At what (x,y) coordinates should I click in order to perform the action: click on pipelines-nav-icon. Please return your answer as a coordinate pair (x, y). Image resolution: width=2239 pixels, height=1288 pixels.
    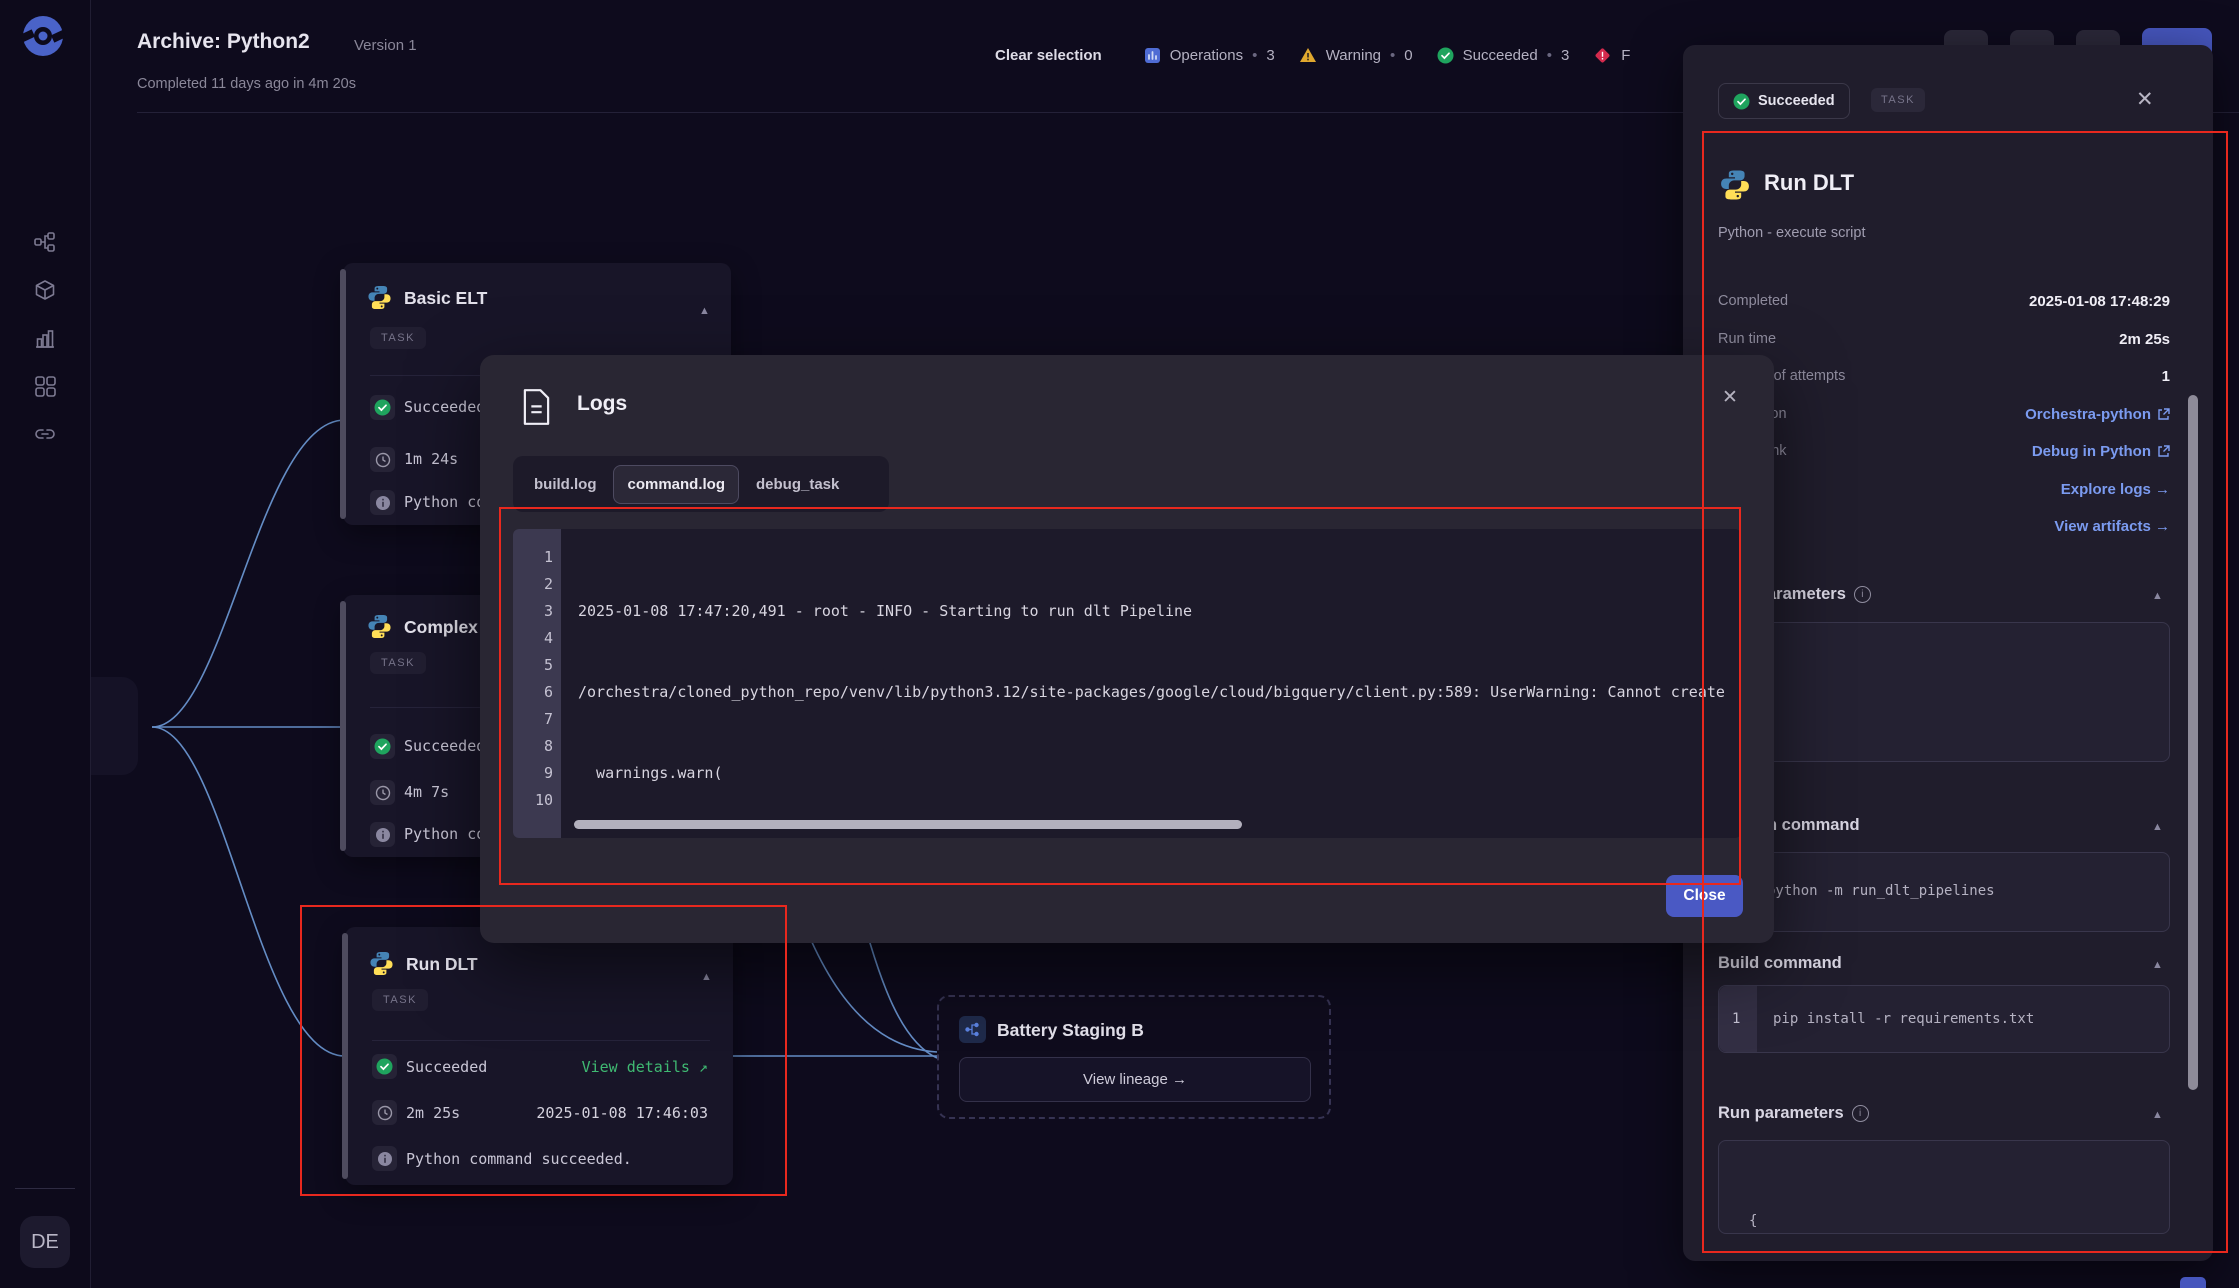
    Looking at the image, I should click on (45, 242).